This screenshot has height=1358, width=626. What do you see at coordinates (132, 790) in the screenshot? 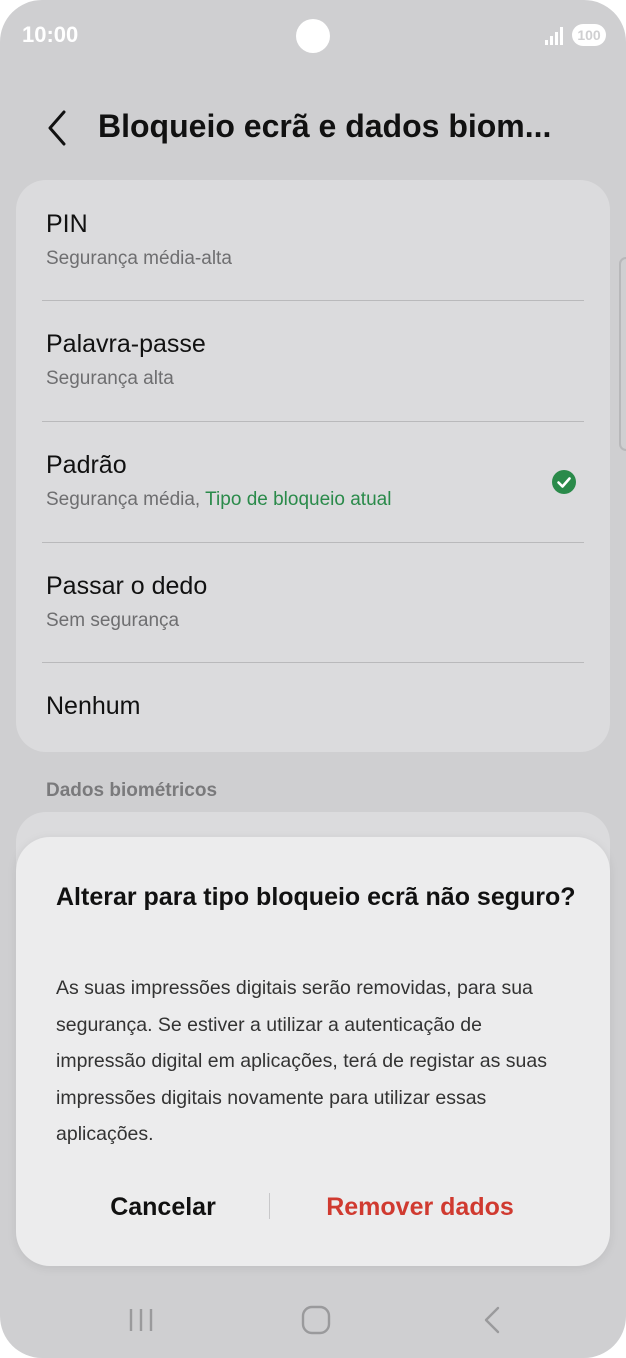
I see `section-label-biometrics: Dados biométricos` at bounding box center [132, 790].